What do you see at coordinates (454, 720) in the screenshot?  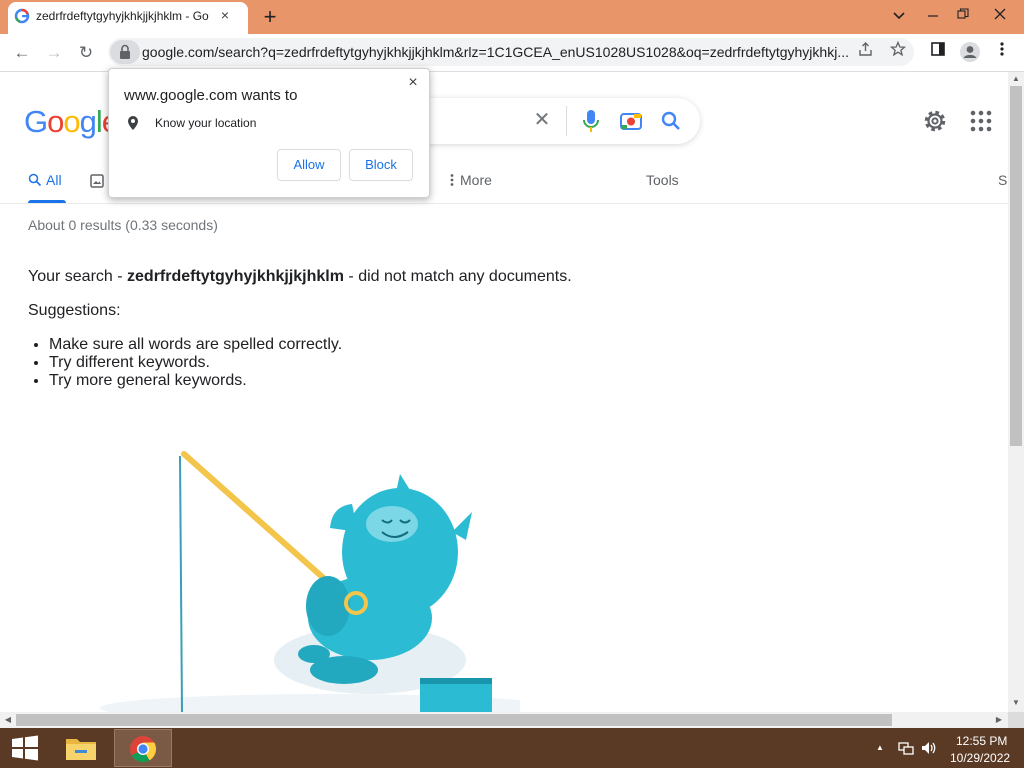 I see `horizontal-scroll-thumb` at bounding box center [454, 720].